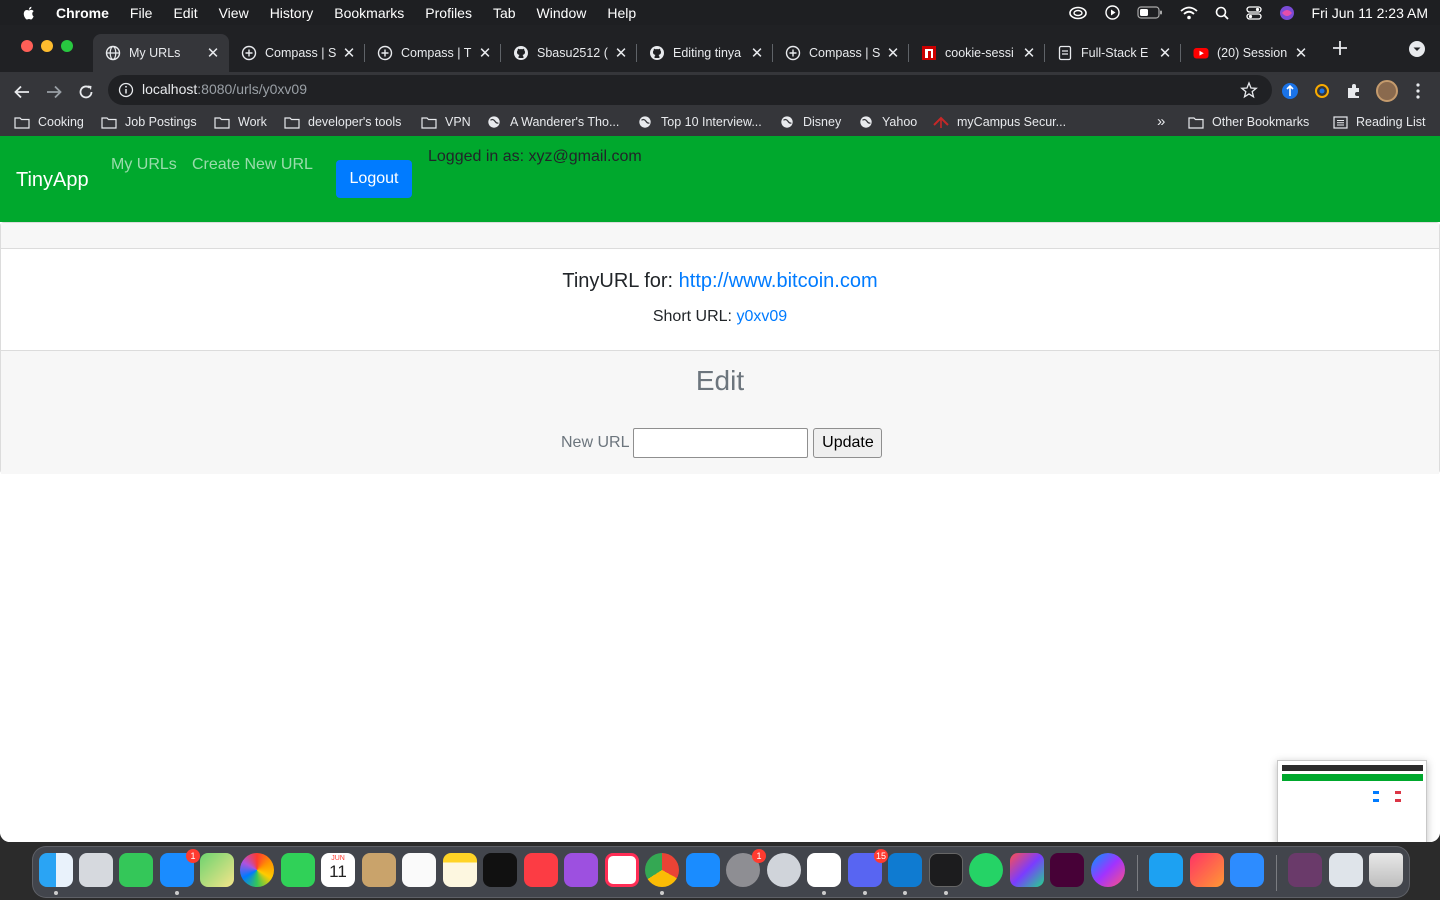 The width and height of the screenshot is (1440, 900). I want to click on short-url-link: y0xv09, so click(761, 316).